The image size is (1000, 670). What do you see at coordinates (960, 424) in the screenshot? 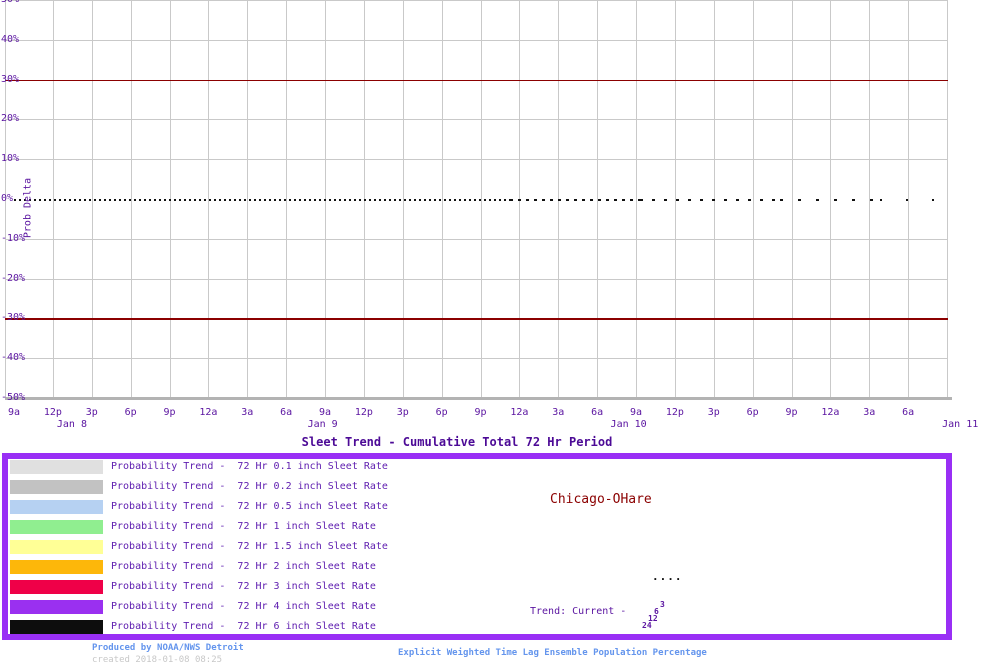
I see `x-date-label: Jan 11` at bounding box center [960, 424].